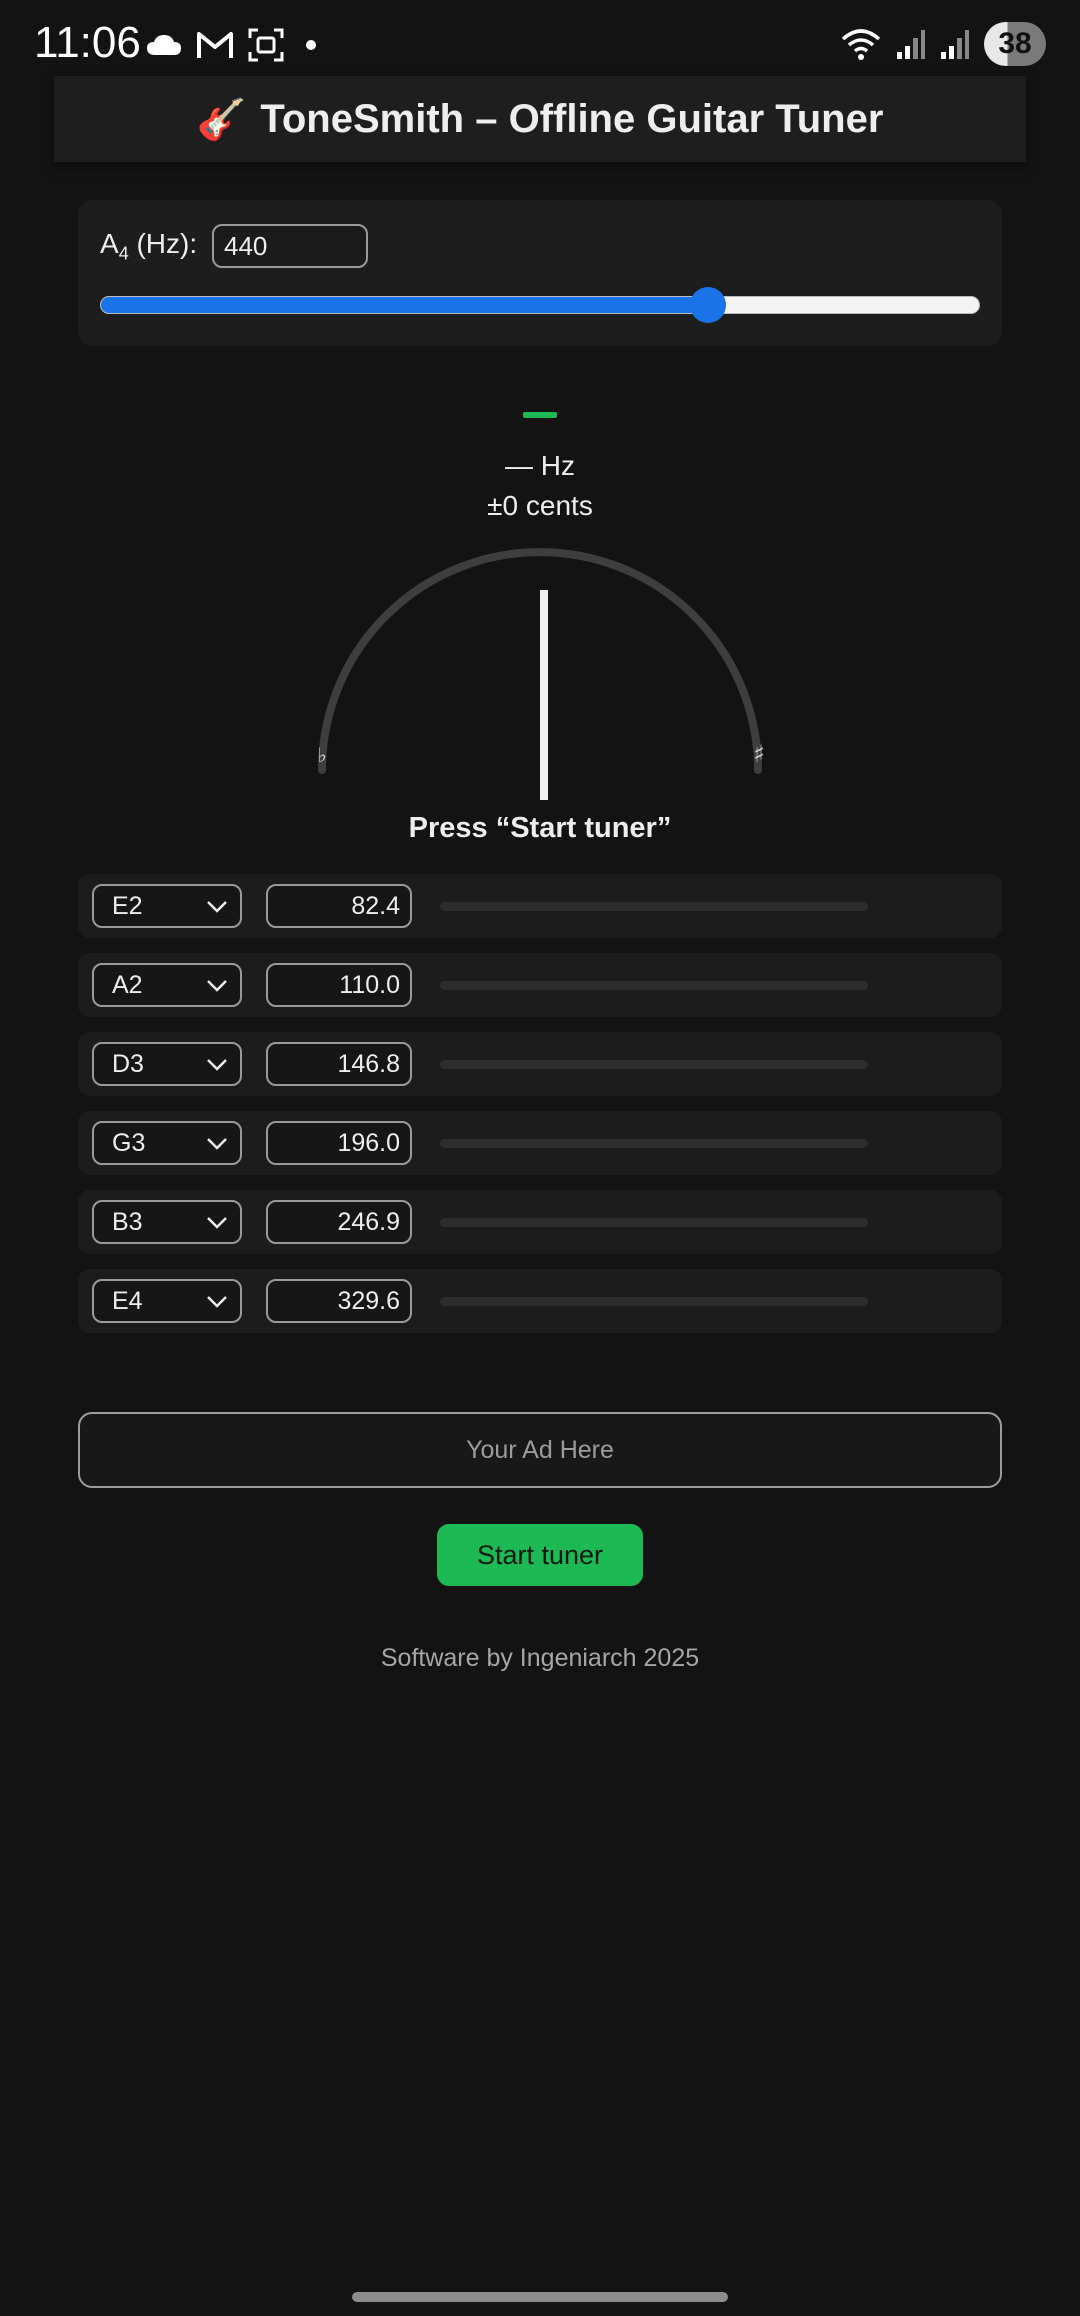  I want to click on sharp-symbol: ♯, so click(759, 754).